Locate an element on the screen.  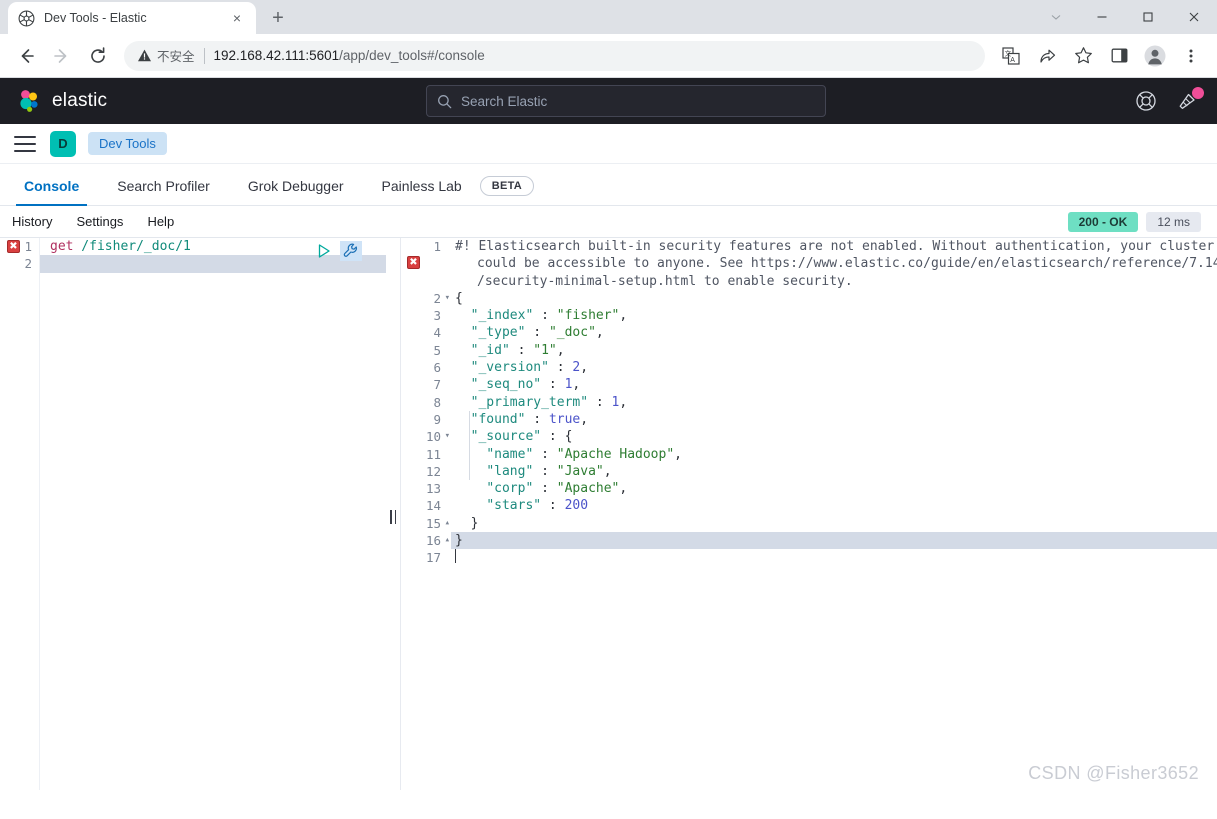
elastic-favicon-icon is located at coordinates (26, 18).